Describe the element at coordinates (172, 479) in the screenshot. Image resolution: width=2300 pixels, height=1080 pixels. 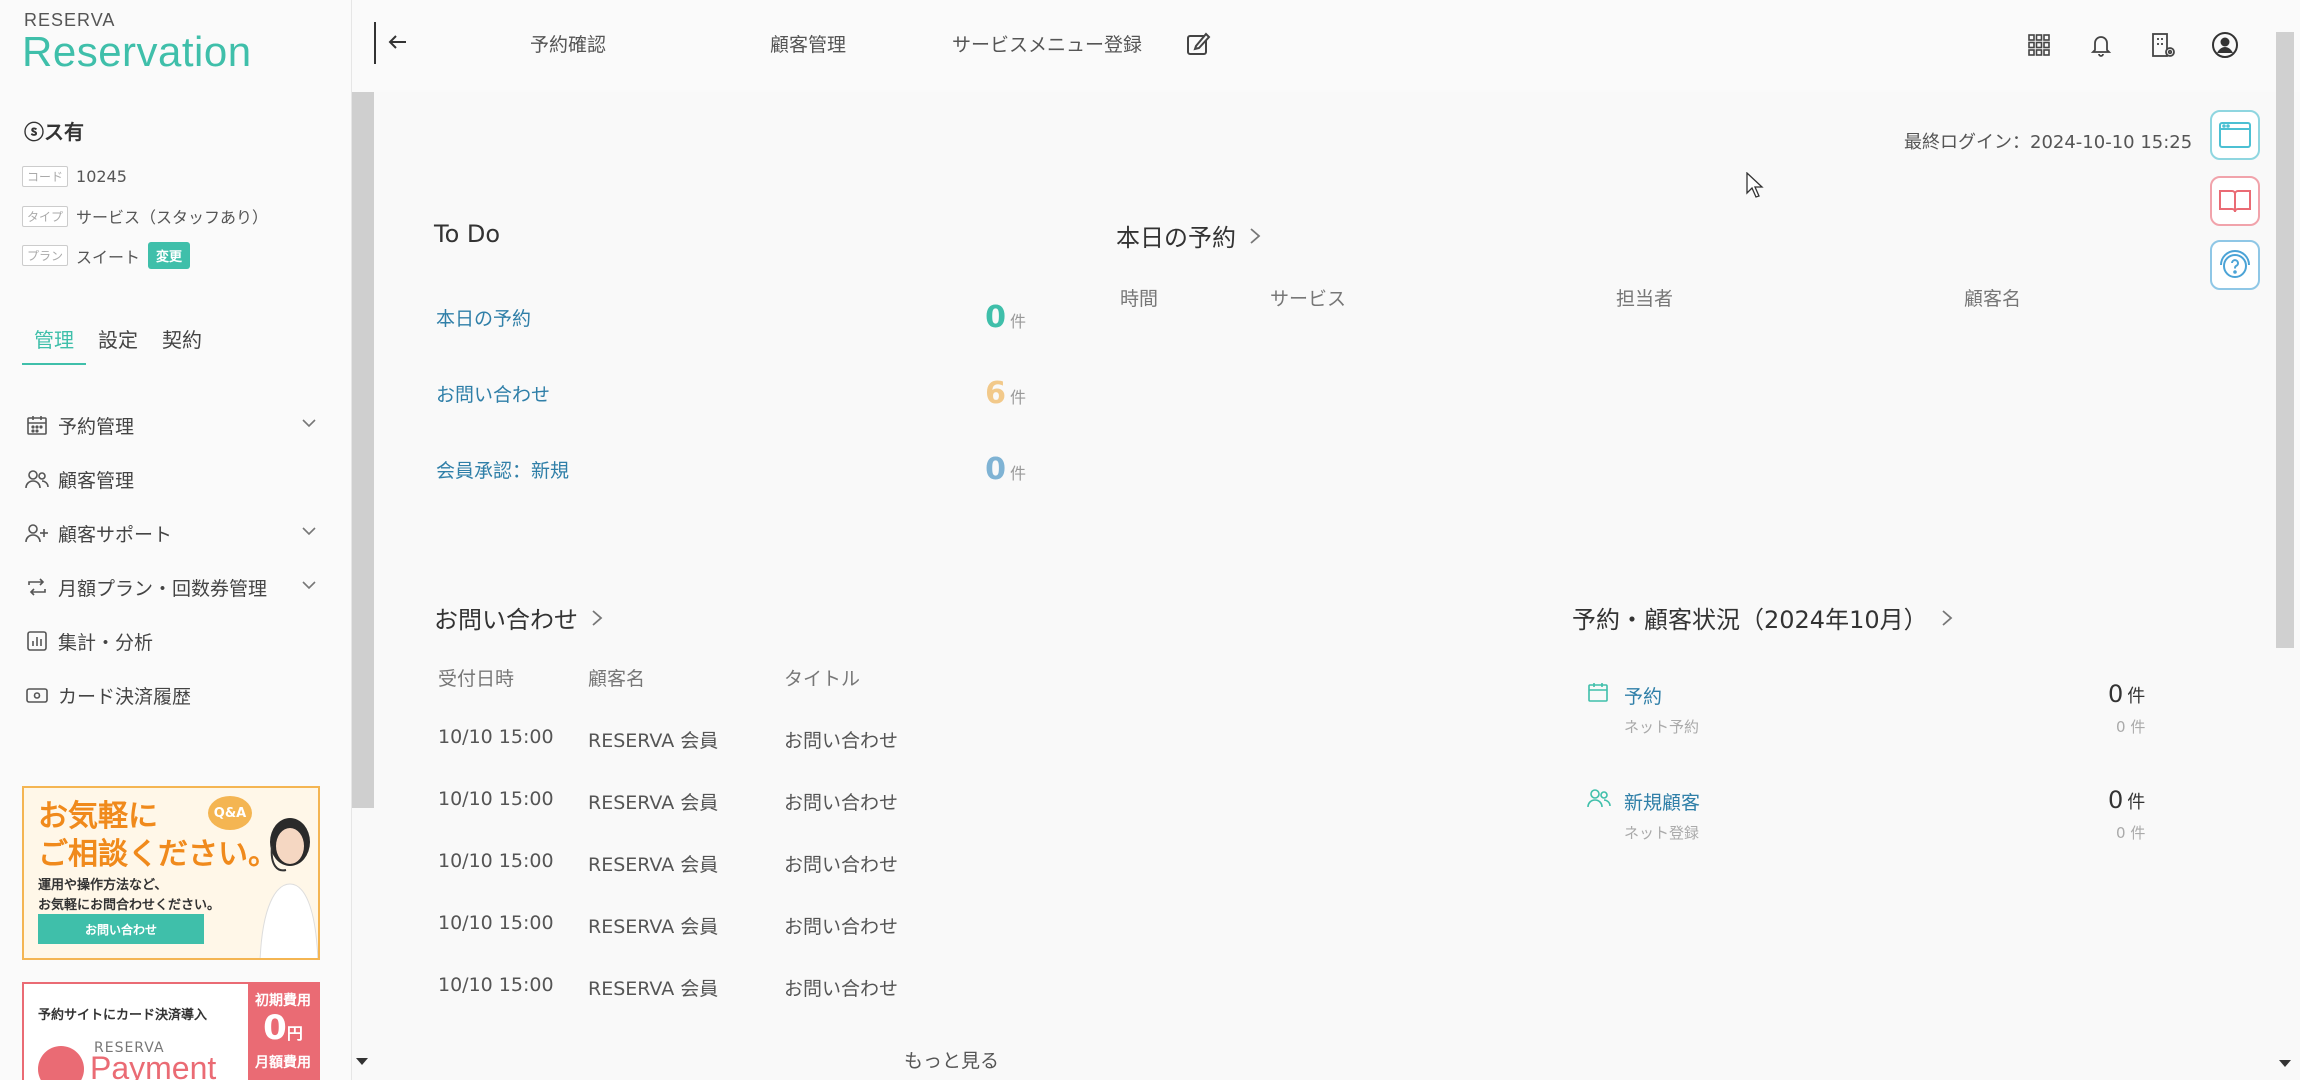
I see `sidebar-item-customers: 顧客管理` at that location.